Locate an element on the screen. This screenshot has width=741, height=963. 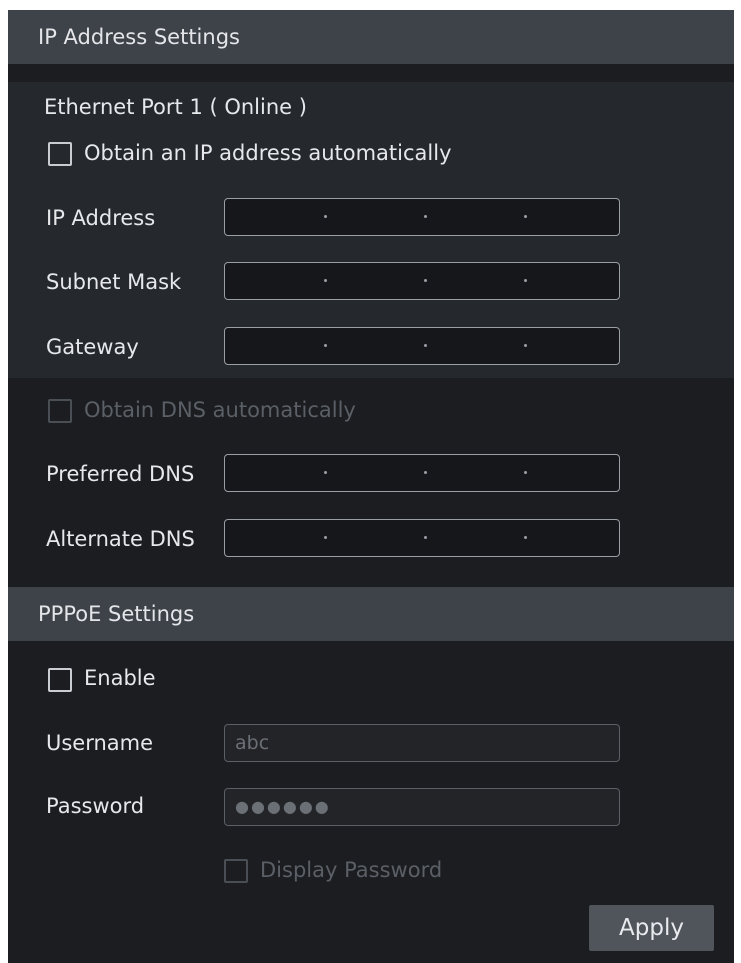
auto-ip-checkbox is located at coordinates (60, 154).